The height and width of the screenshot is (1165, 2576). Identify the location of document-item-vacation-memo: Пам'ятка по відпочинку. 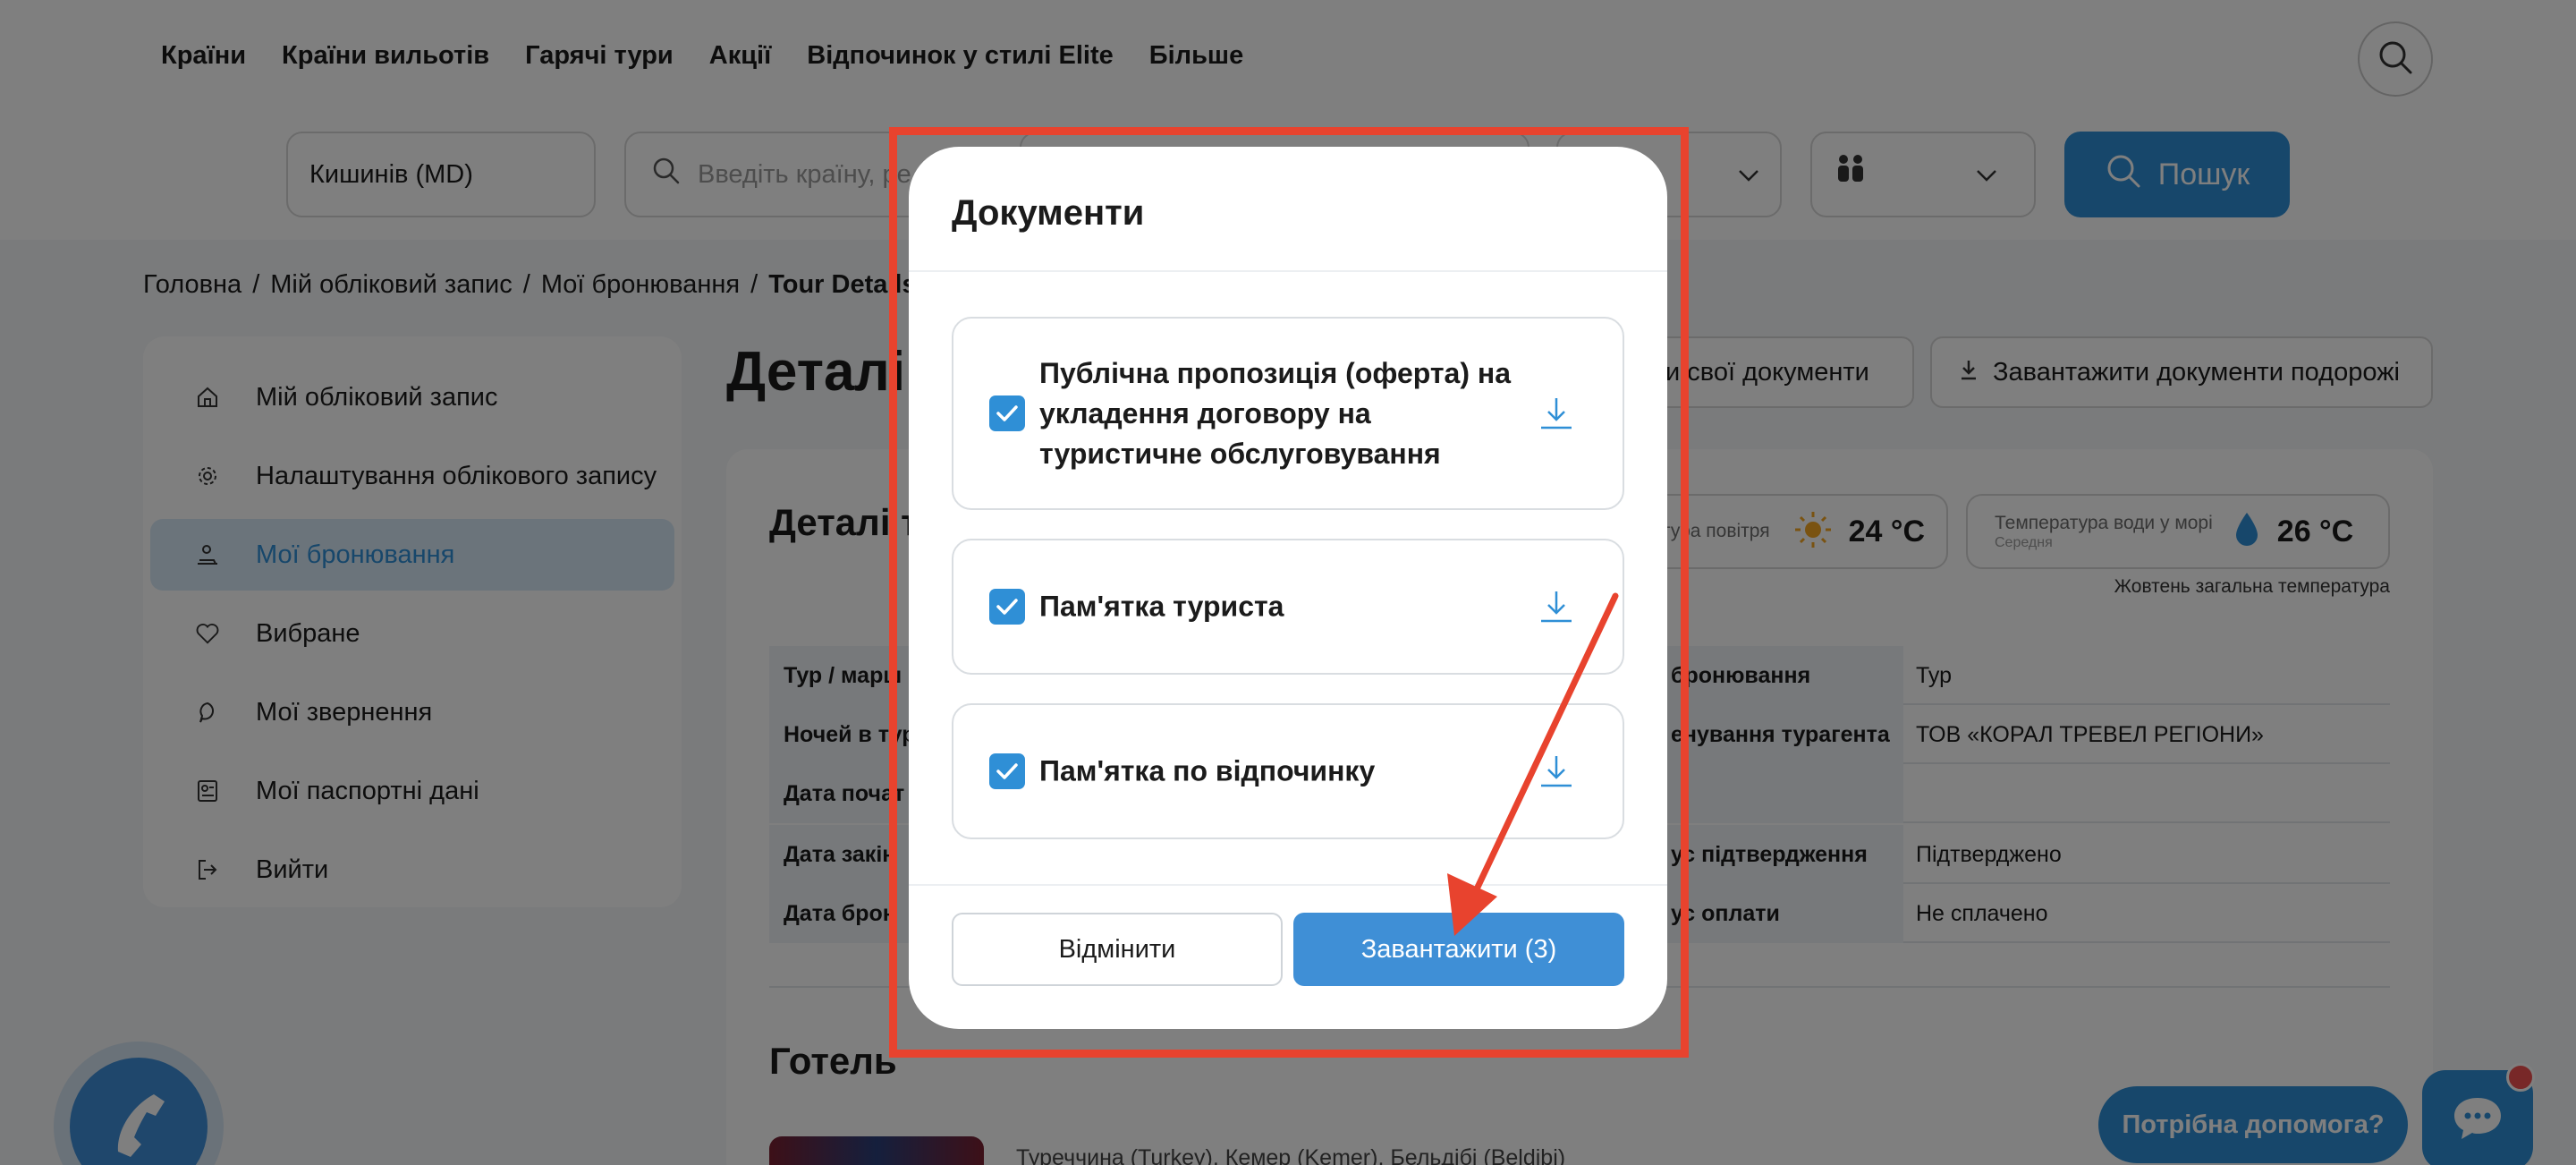
(1288, 771).